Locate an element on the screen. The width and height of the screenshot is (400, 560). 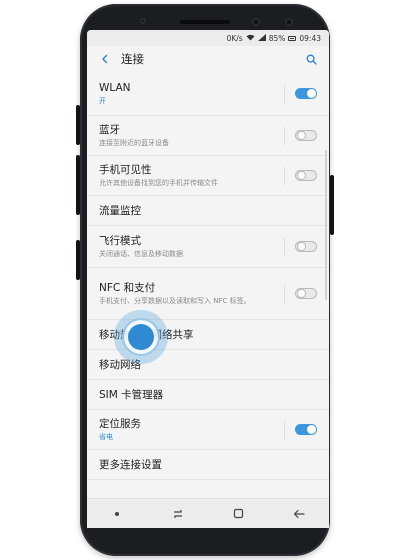
setting-status: 省电 is located at coordinates (106, 437).